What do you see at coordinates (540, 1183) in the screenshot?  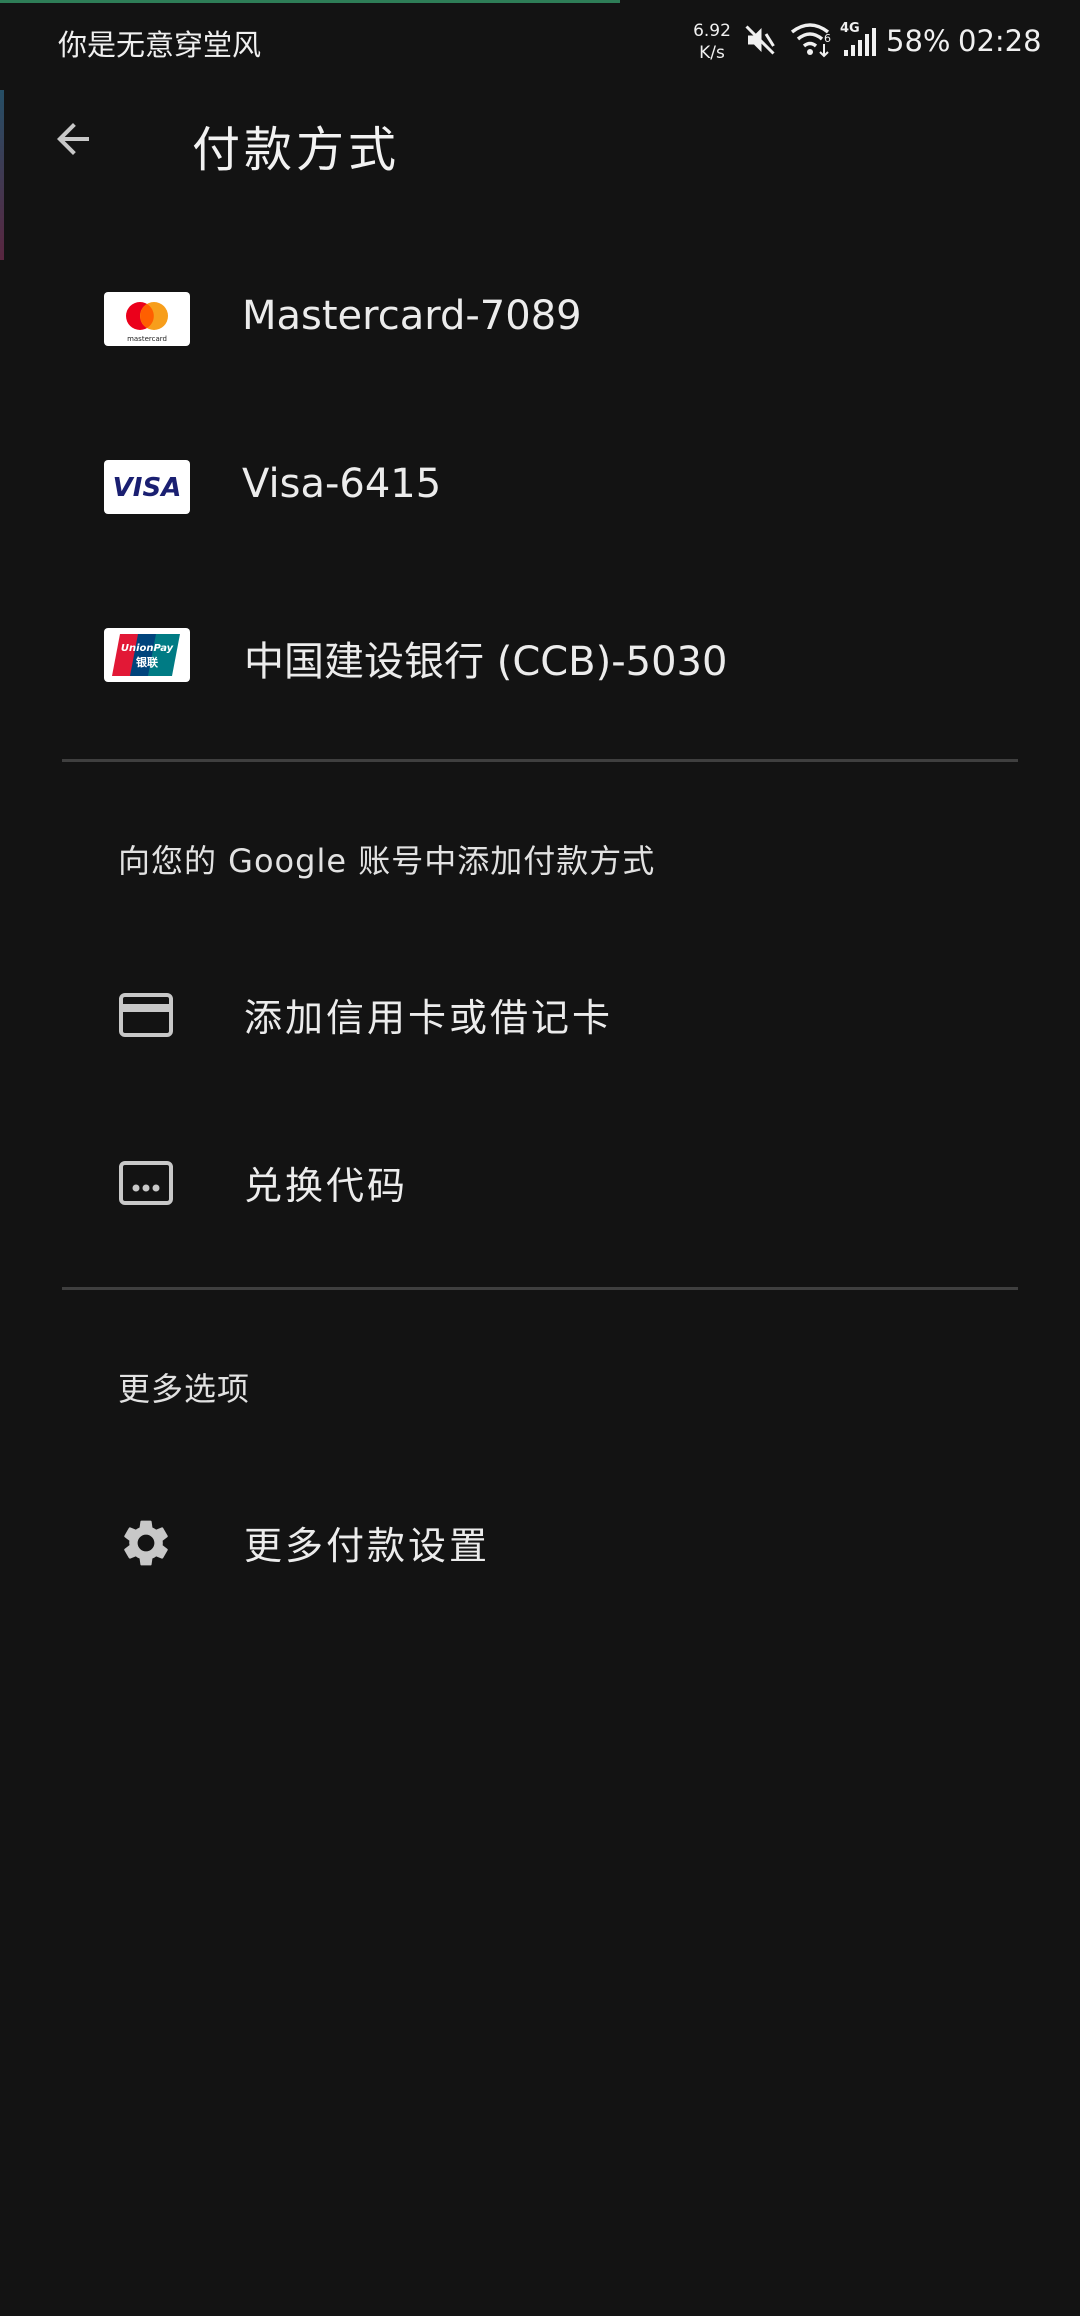 I see `redeem-code-row: 兑换代码` at bounding box center [540, 1183].